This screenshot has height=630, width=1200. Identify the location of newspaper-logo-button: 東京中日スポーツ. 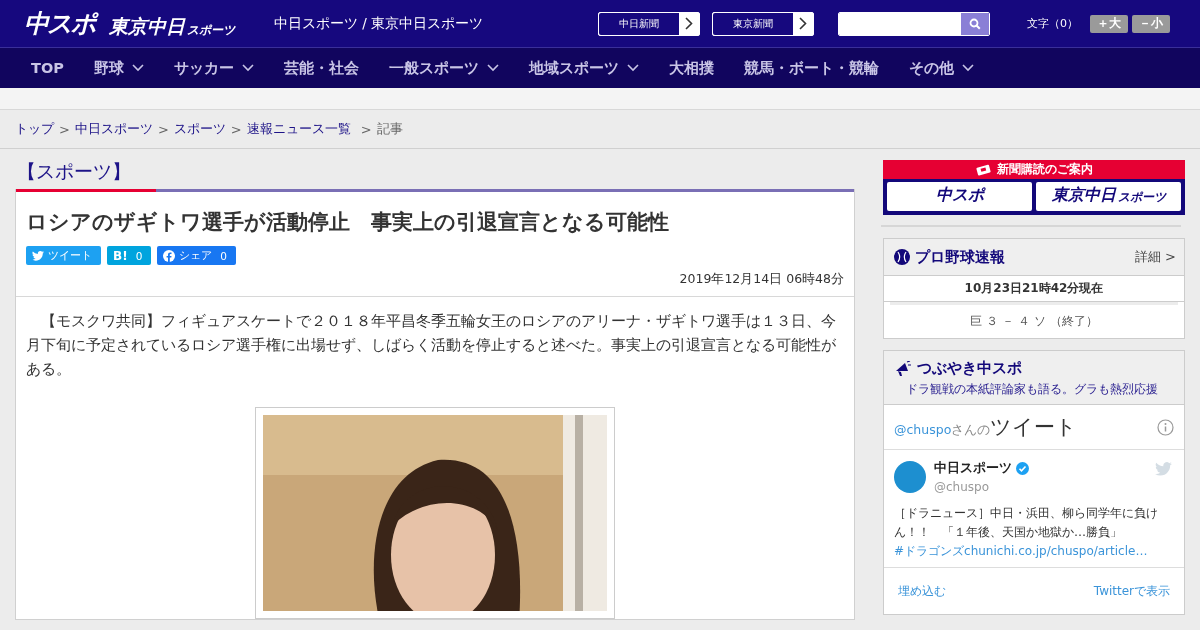
(1108, 196).